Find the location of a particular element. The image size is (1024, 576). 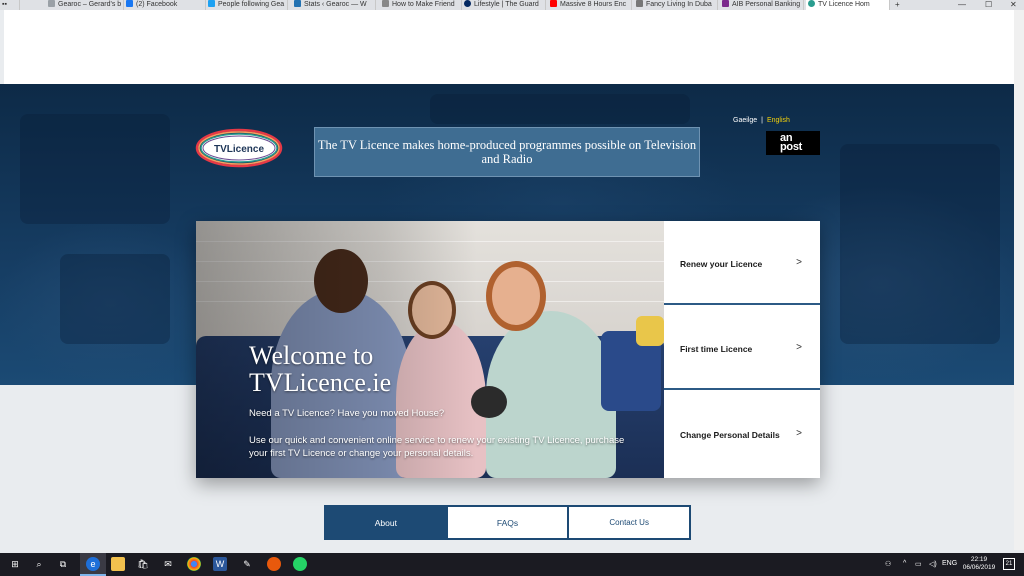

an-post-logo-line2: post is located at coordinates (791, 147).